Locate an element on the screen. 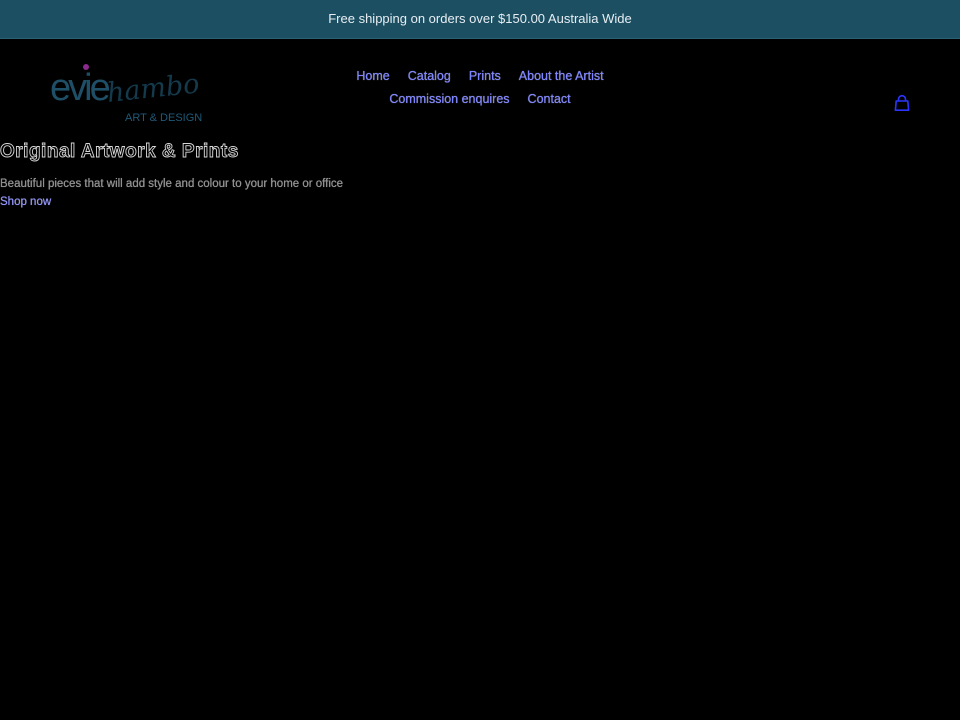 The width and height of the screenshot is (960, 720). nav-item-commission-enquires: Commission enquires is located at coordinates (449, 99).